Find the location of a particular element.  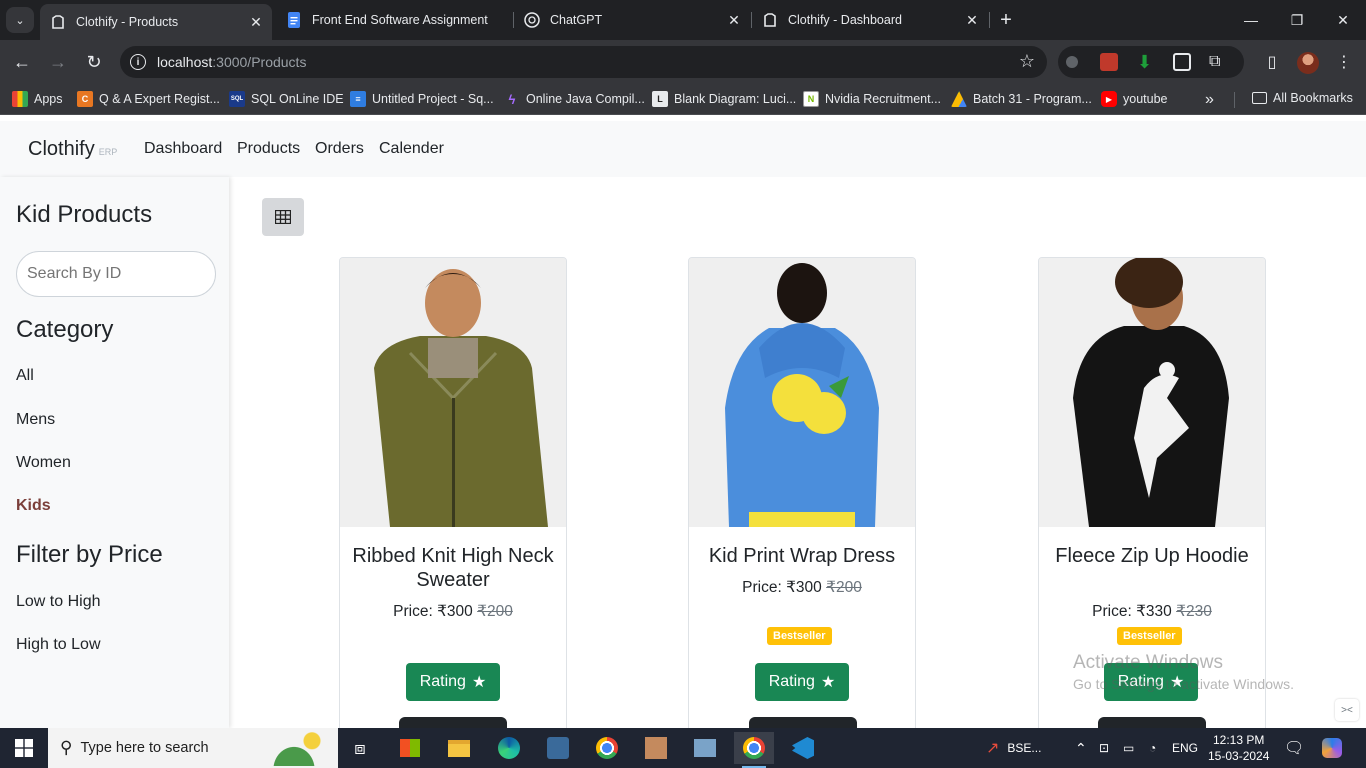

product-price: Price: ₹330 ₹230 is located at coordinates (1152, 611).